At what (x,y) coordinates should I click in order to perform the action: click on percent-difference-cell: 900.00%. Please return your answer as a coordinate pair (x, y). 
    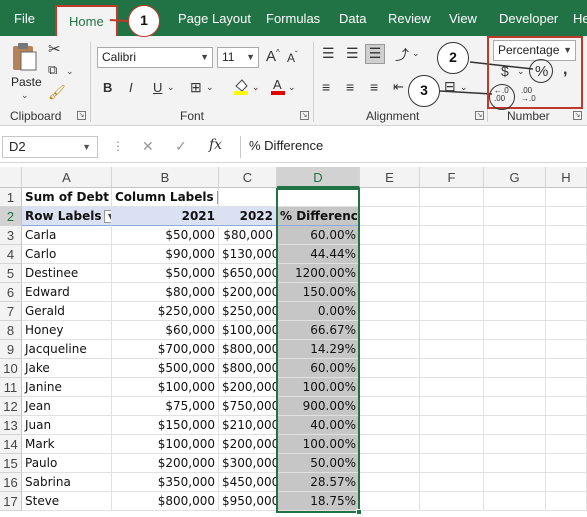
    Looking at the image, I should click on (318, 406).